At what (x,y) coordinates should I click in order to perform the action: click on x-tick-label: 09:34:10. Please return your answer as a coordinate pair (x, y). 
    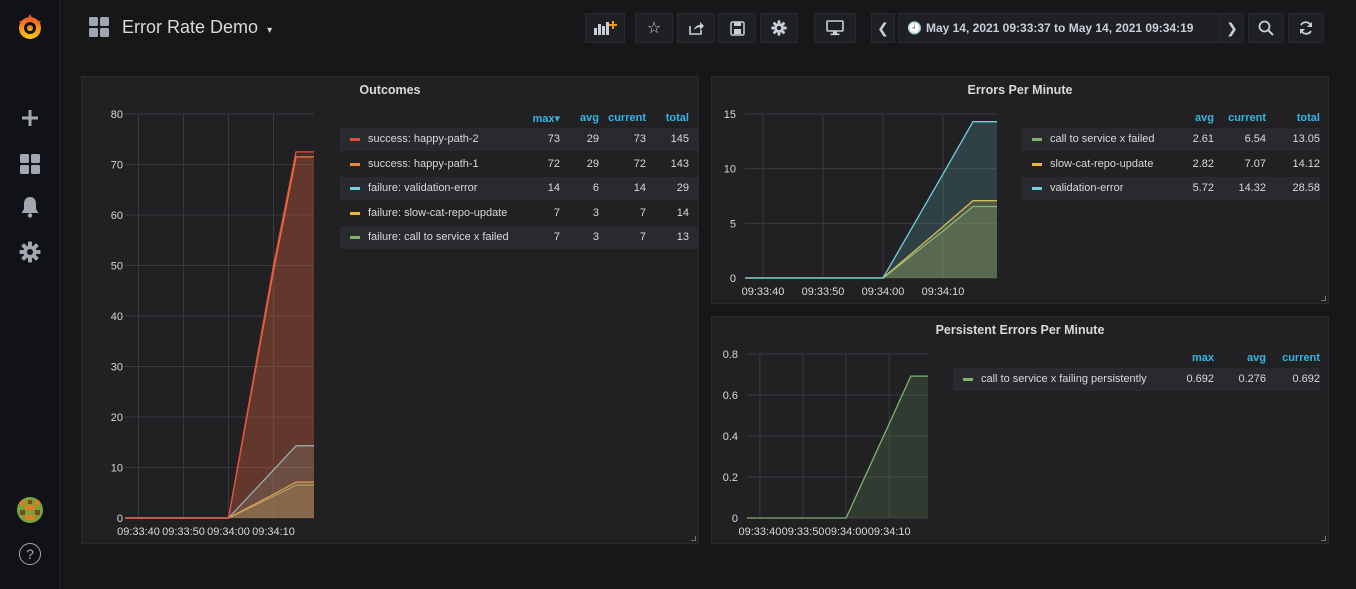
    Looking at the image, I should click on (889, 532).